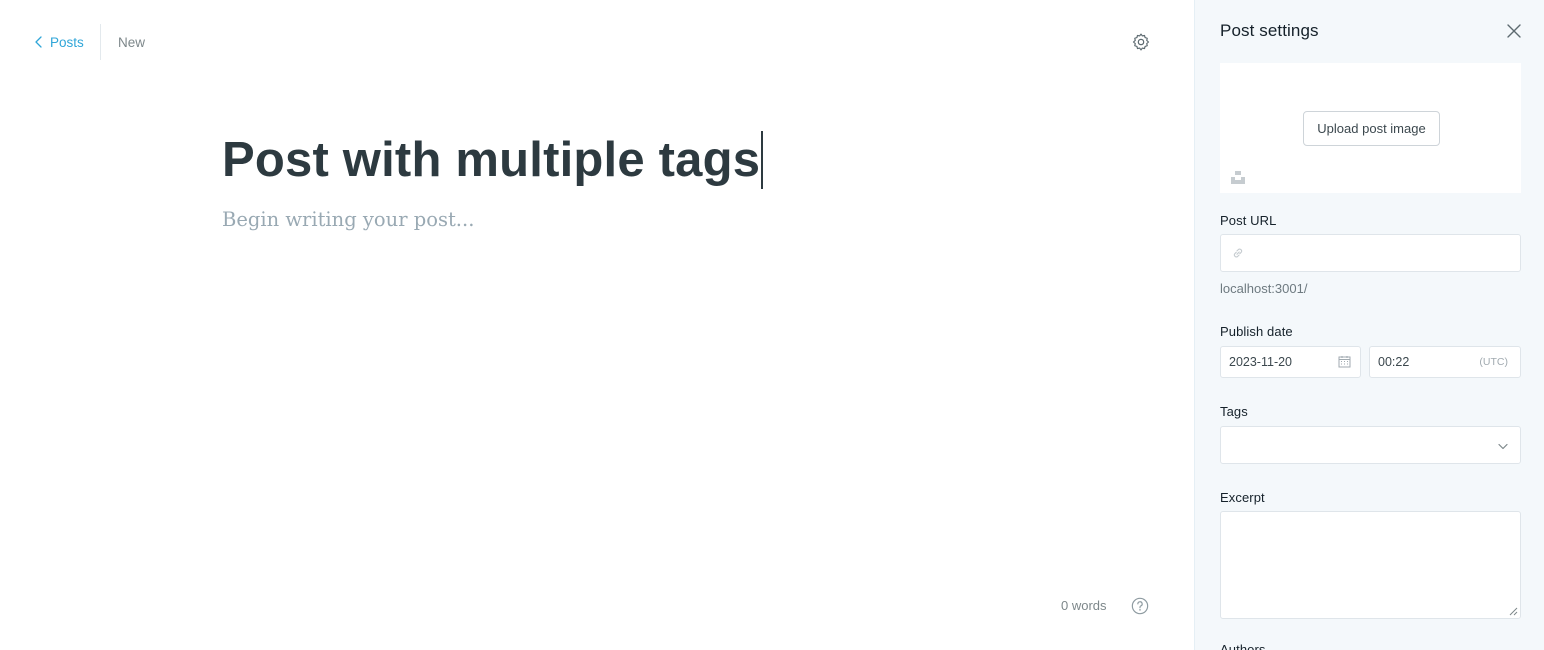 Image resolution: width=1544 pixels, height=650 pixels. What do you see at coordinates (67, 42) in the screenshot?
I see `back-link-label: Posts` at bounding box center [67, 42].